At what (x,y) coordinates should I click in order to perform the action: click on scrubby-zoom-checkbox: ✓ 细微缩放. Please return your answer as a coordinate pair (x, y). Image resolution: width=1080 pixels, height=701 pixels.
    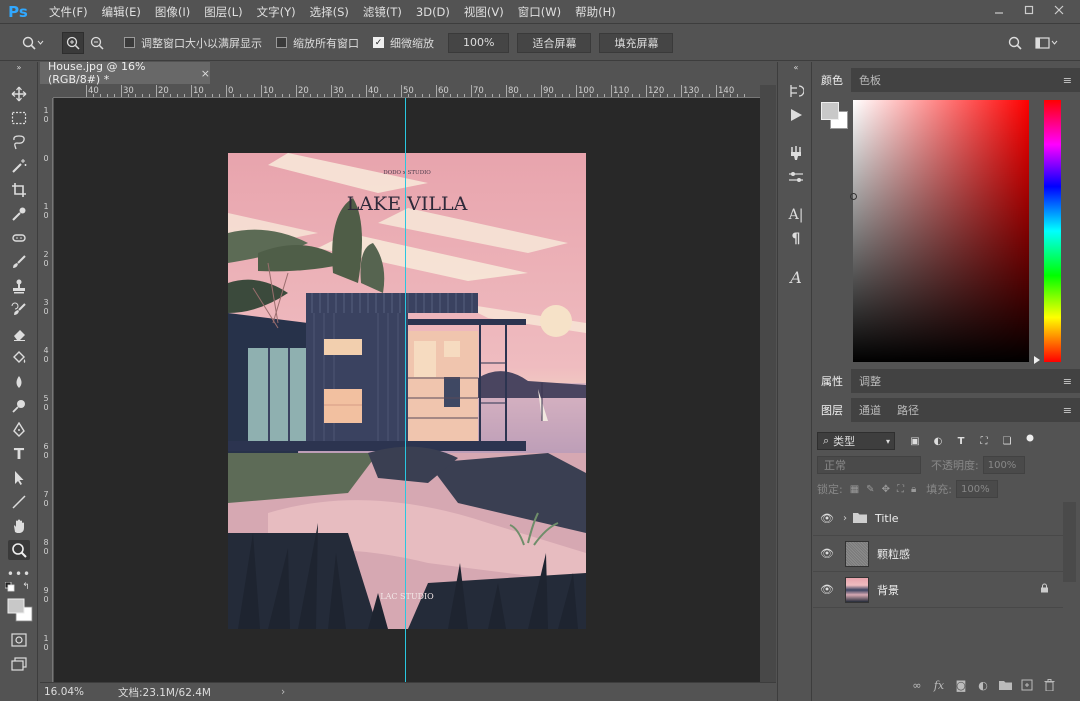
    Looking at the image, I should click on (403, 43).